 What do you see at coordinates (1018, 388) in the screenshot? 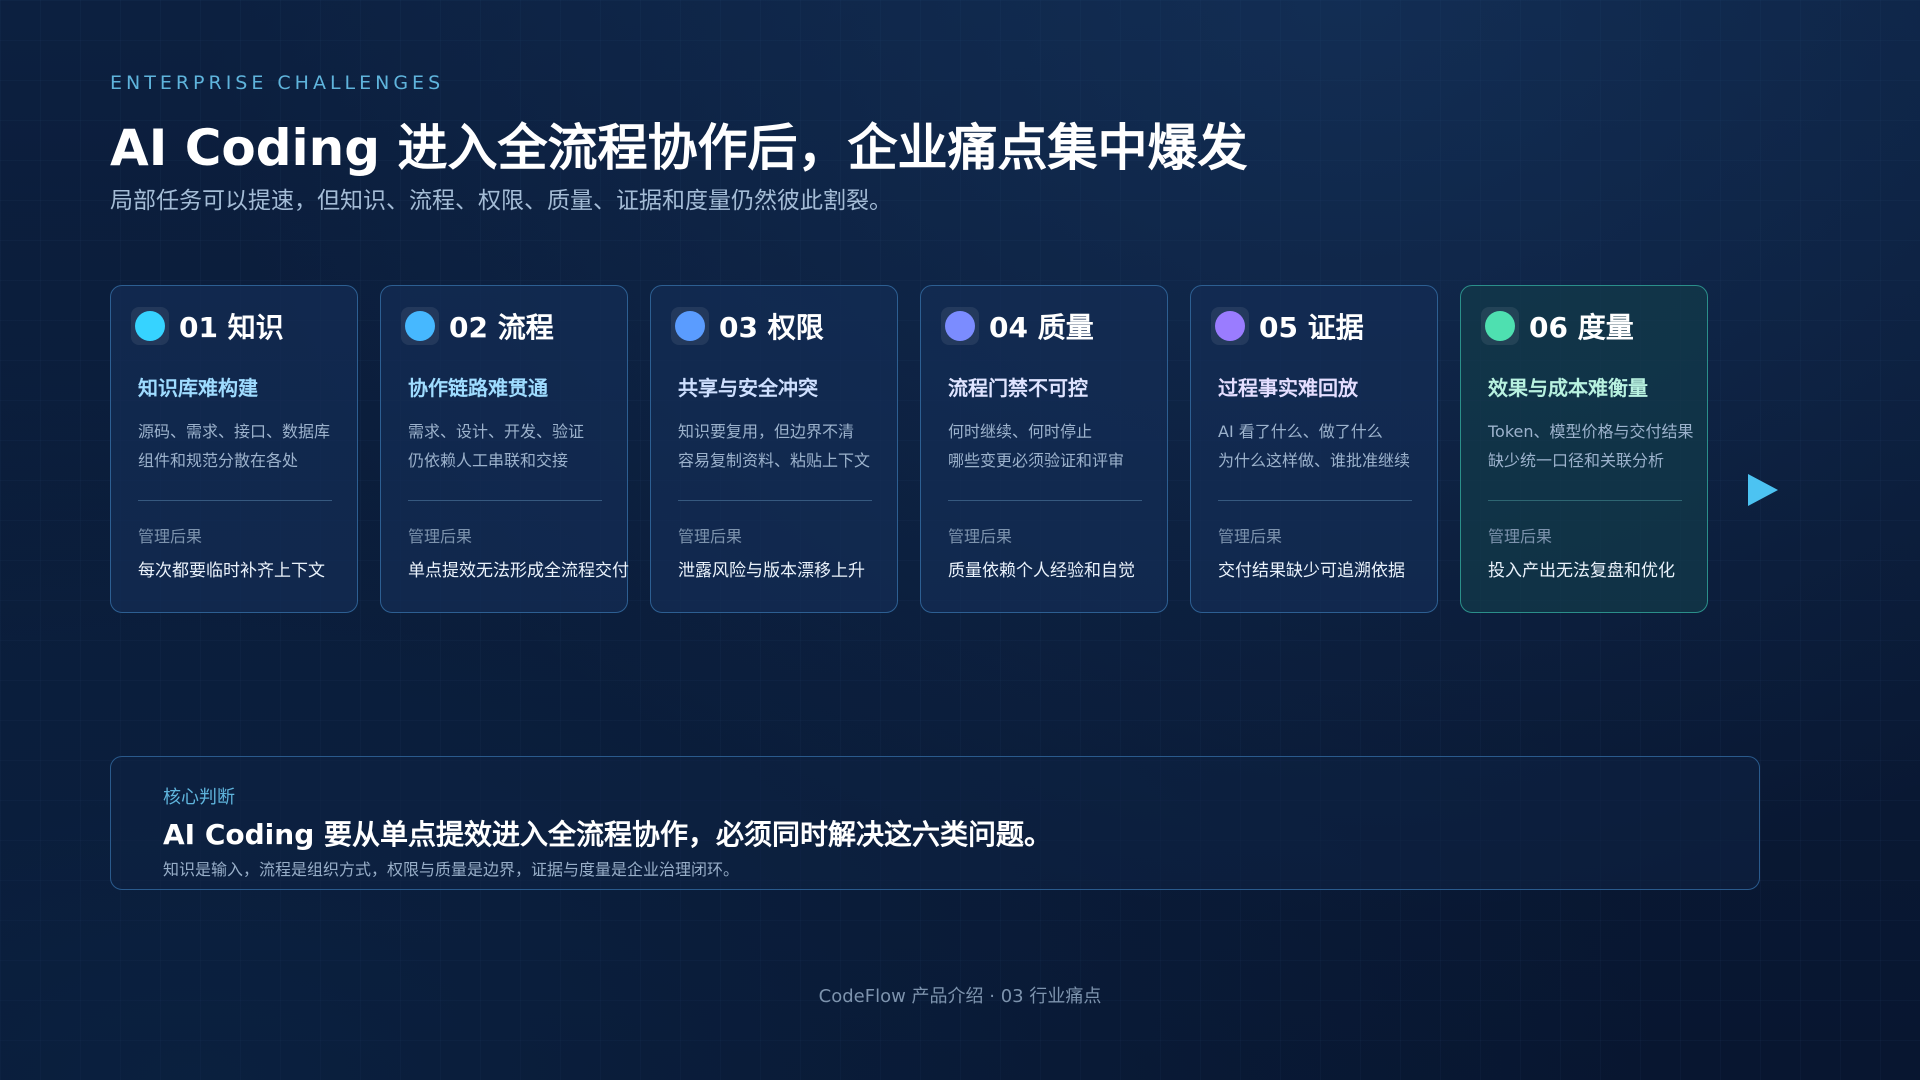
I see `card-subtitle: 流程门禁不可控` at bounding box center [1018, 388].